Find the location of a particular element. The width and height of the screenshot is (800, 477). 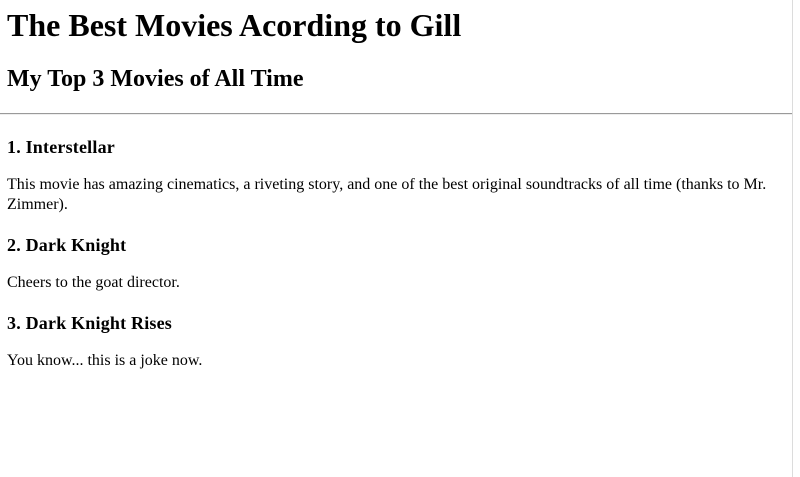

movie-title: 3. Dark Knight Rises is located at coordinates (90, 323).